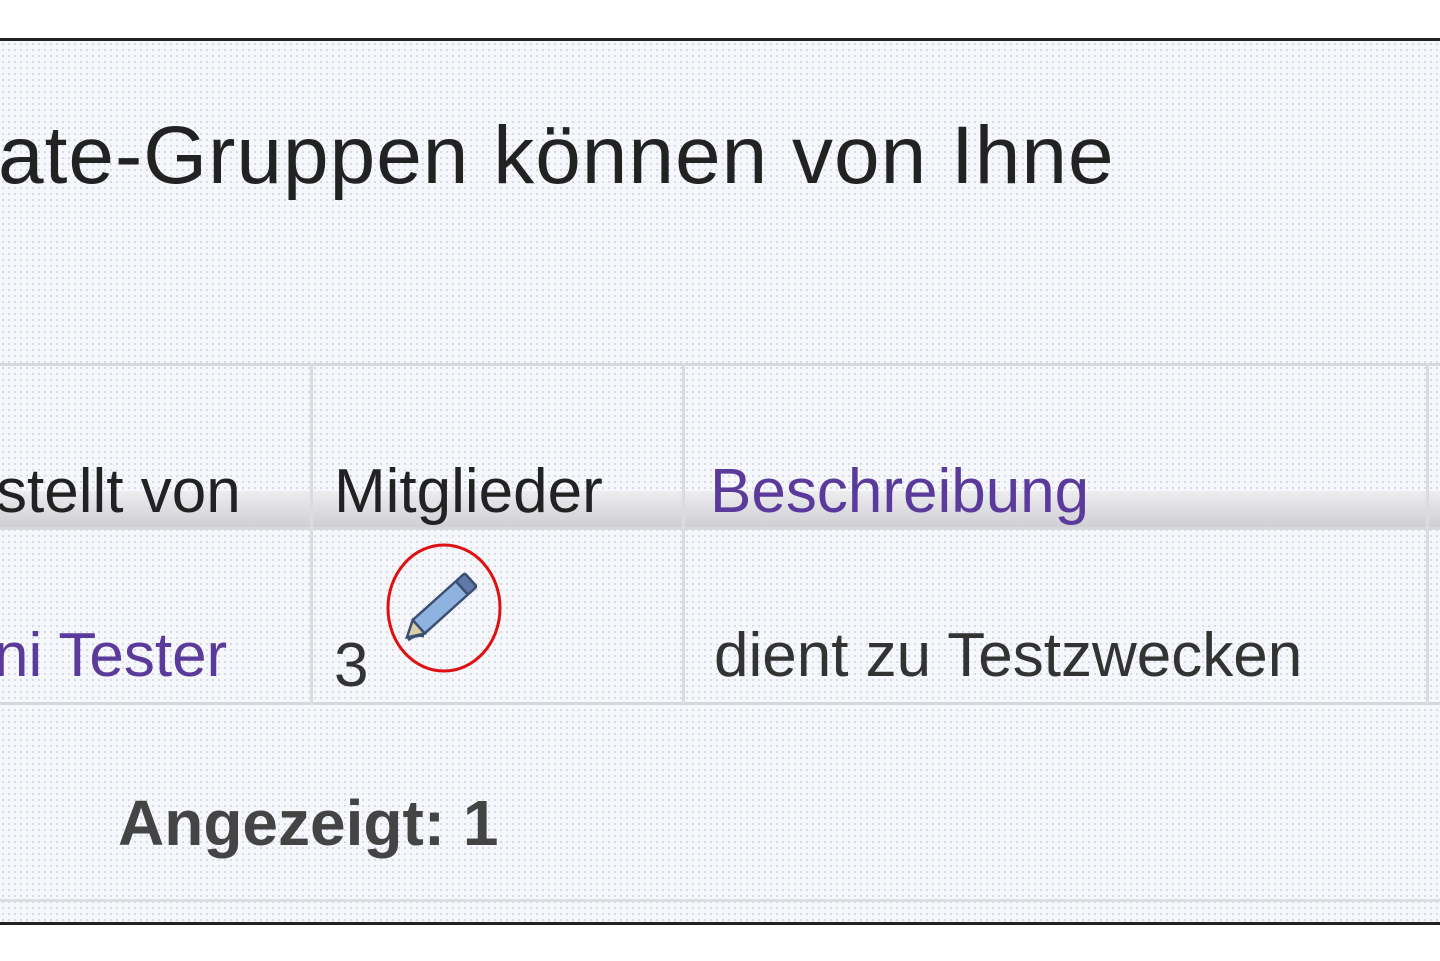 The image size is (1440, 961). I want to click on shown-count: Angezeigt: 1, so click(308, 823).